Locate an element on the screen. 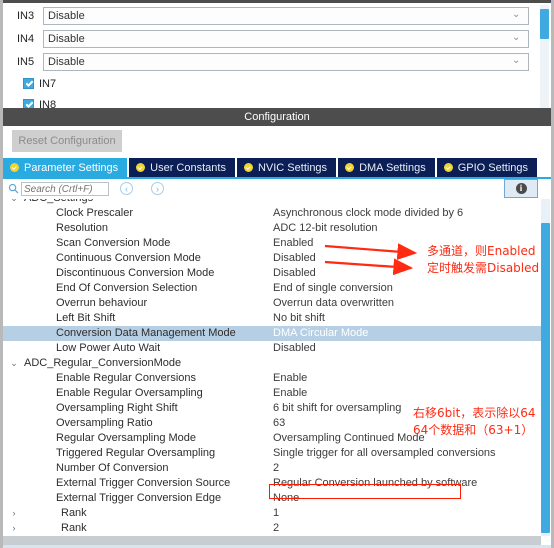 The width and height of the screenshot is (554, 548). tab-user-constants-label: User Constants is located at coordinates (188, 167).